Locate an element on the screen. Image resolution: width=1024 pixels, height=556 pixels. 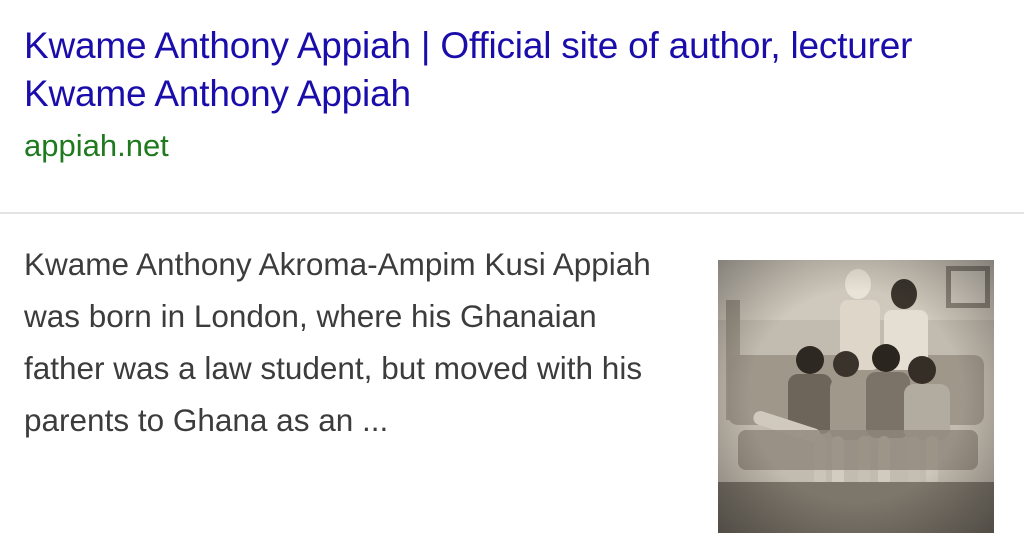
family-photo-image is located at coordinates (856, 396).